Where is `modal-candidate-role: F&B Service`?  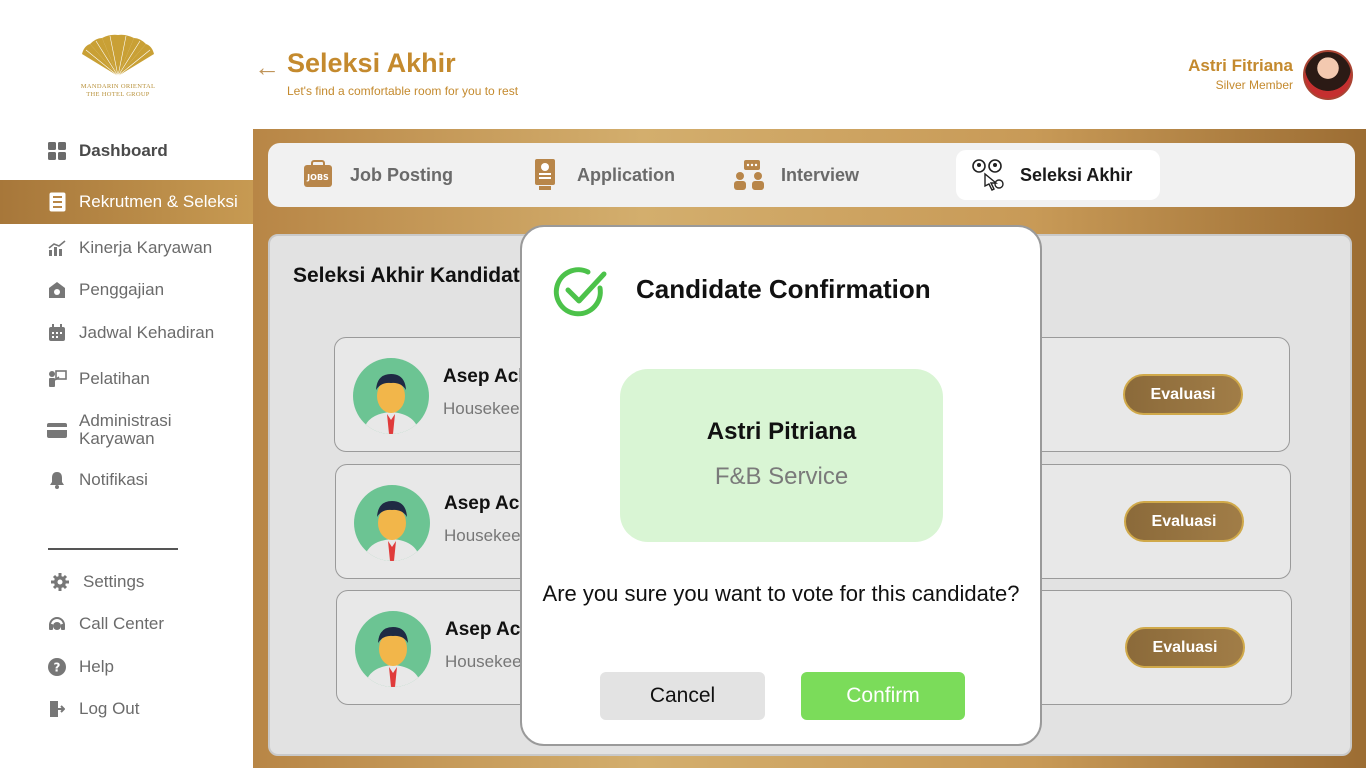 modal-candidate-role: F&B Service is located at coordinates (781, 476).